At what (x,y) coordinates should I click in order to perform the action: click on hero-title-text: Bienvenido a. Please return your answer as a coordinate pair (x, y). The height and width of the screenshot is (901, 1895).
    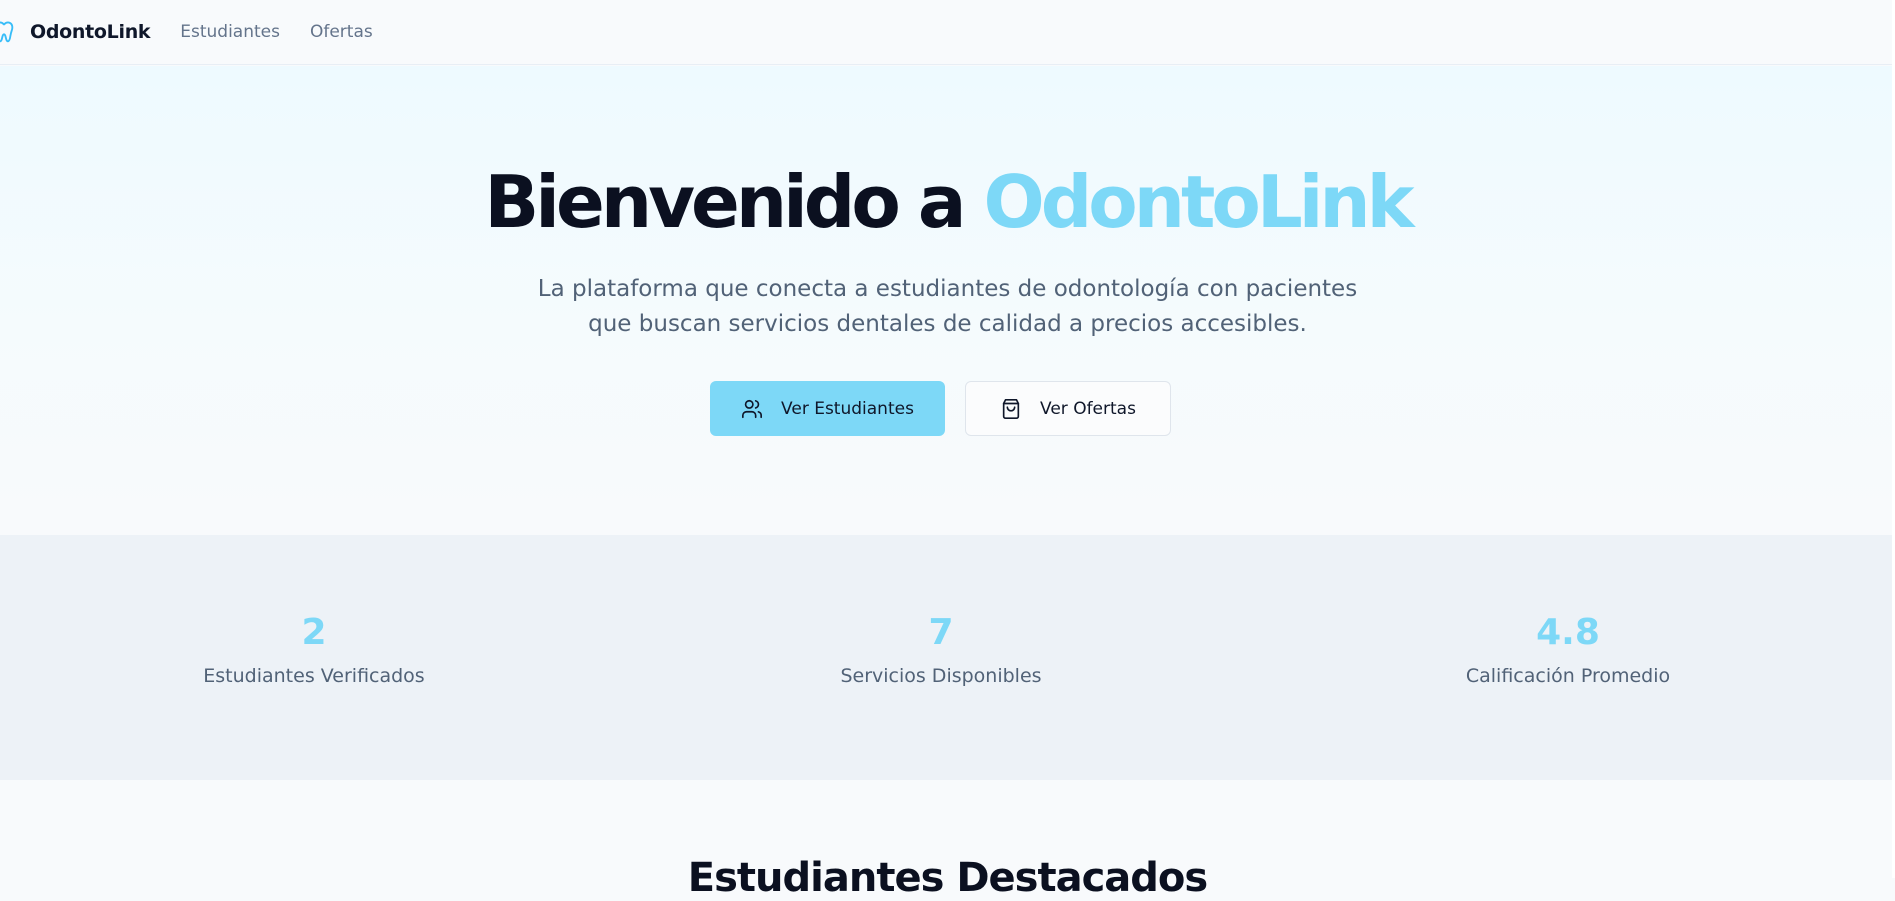
    Looking at the image, I should click on (734, 202).